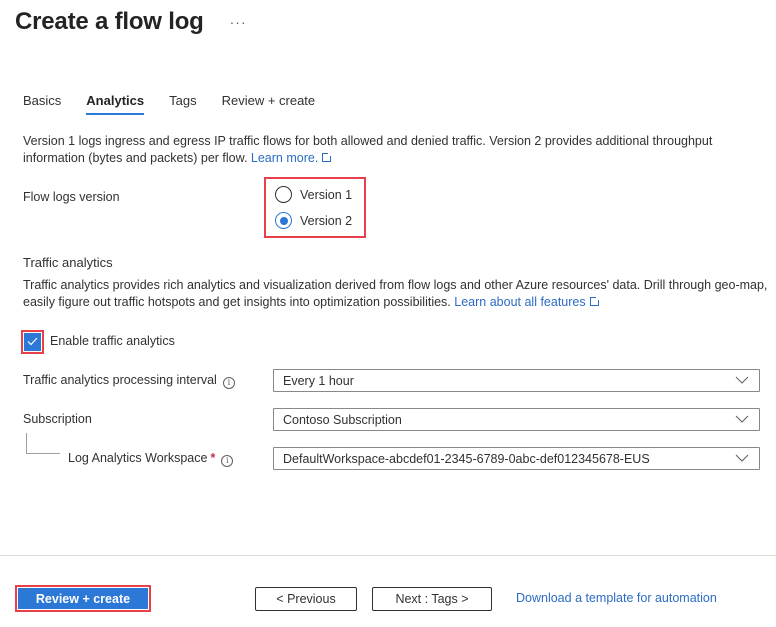 The width and height of the screenshot is (776, 627). What do you see at coordinates (342, 419) in the screenshot?
I see `subscription-value: Contoso Subscription` at bounding box center [342, 419].